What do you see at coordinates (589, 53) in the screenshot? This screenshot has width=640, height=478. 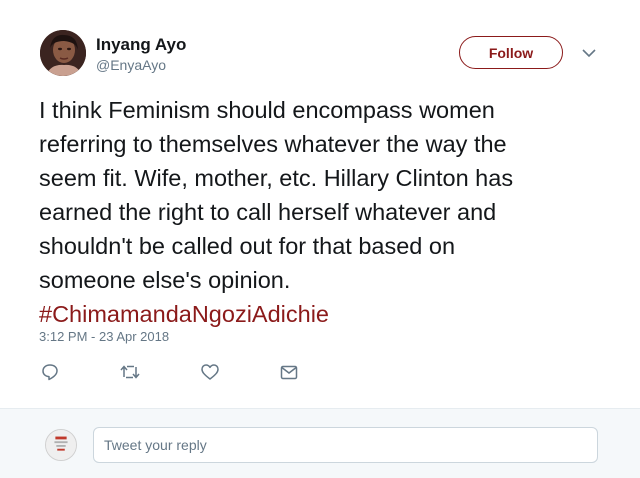 I see `chevron-down-icon` at bounding box center [589, 53].